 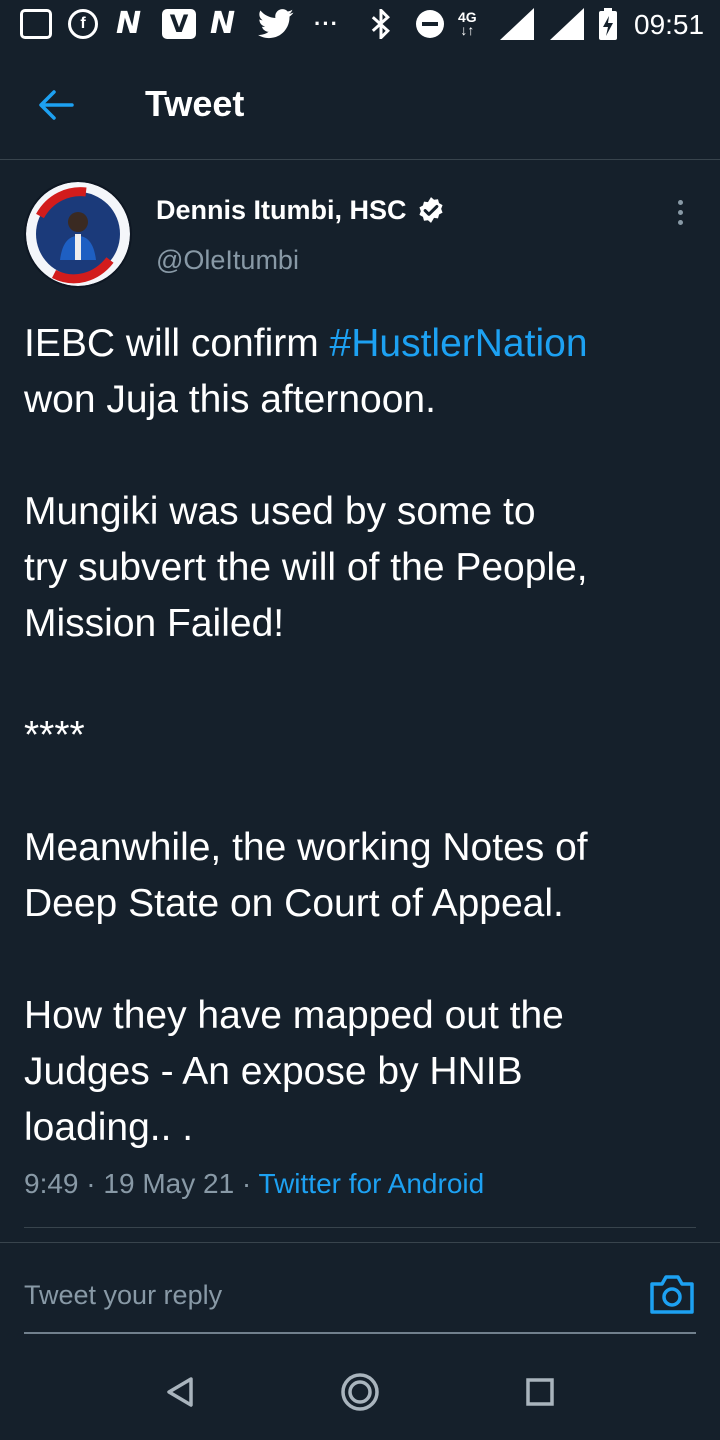 I want to click on author-name-text: Dennis Itumbi, HSC, so click(x=281, y=210).